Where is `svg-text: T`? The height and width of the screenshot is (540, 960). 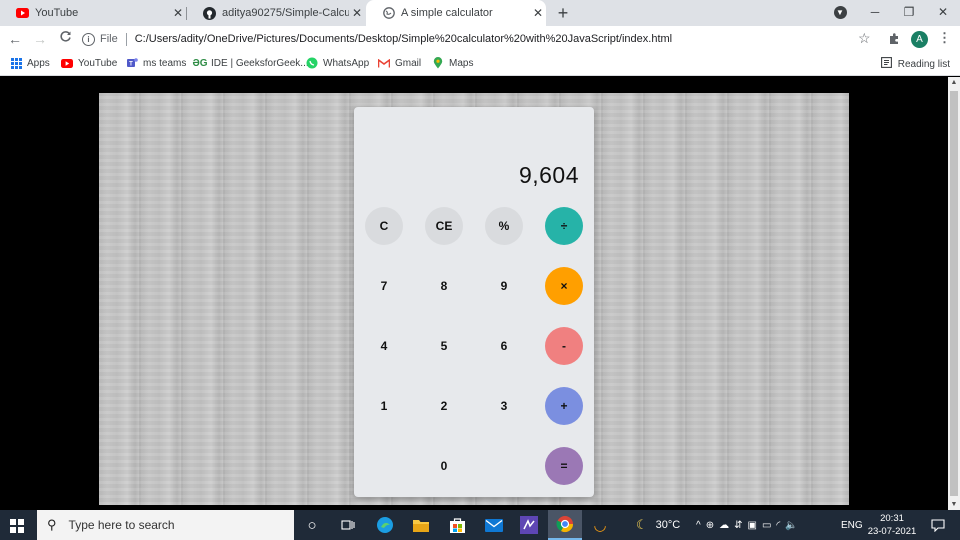
svg-text: T is located at coordinates (131, 65).